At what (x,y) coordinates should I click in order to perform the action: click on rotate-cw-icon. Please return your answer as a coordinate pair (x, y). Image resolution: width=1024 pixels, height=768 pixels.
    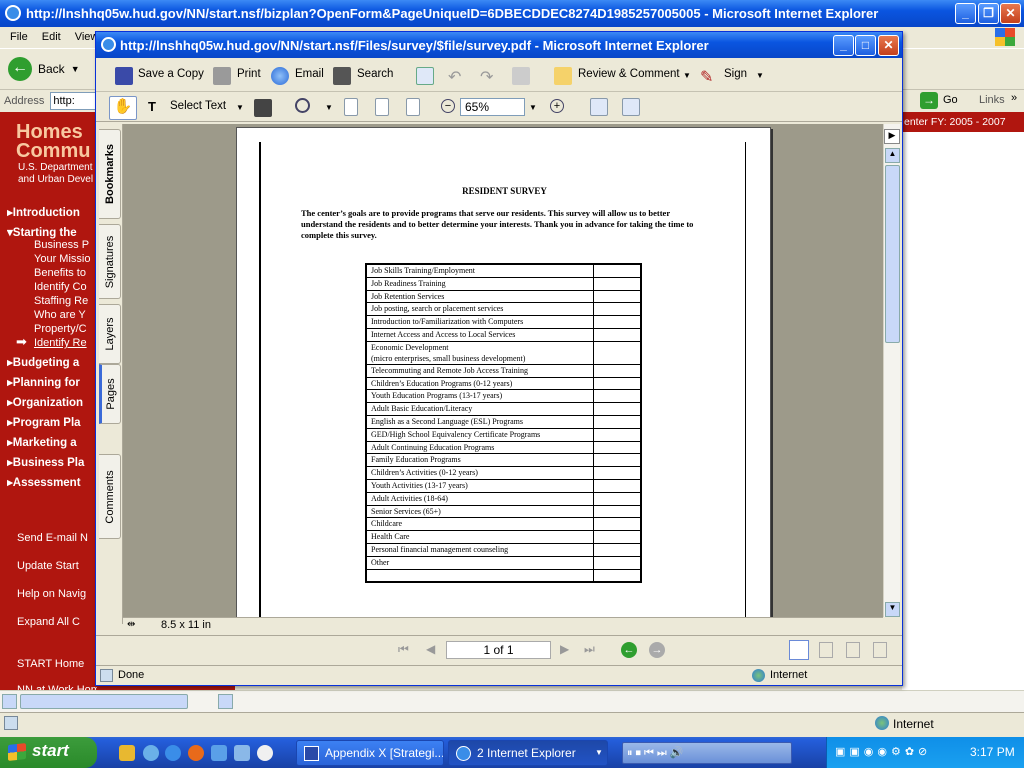
    Looking at the image, I should click on (599, 107).